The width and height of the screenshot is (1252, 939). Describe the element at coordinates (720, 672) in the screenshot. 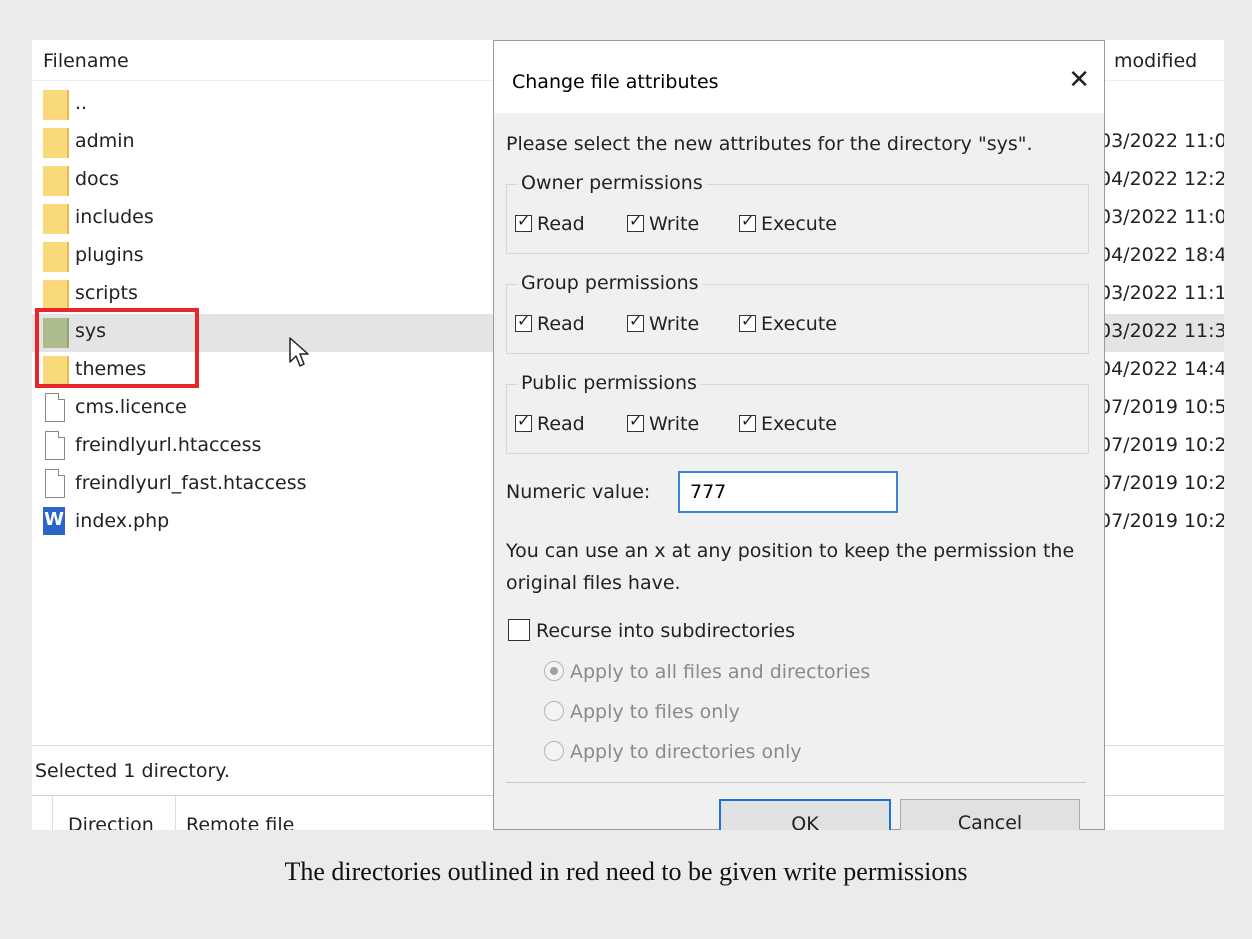

I see `radio-label: Apply to all files and directories` at that location.